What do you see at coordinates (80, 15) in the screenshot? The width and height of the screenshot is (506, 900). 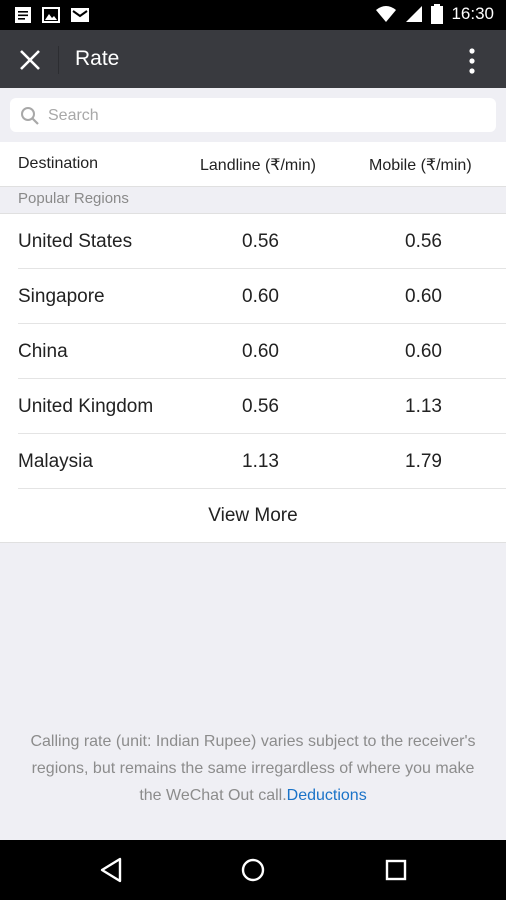 I see `mail-notification-icon` at bounding box center [80, 15].